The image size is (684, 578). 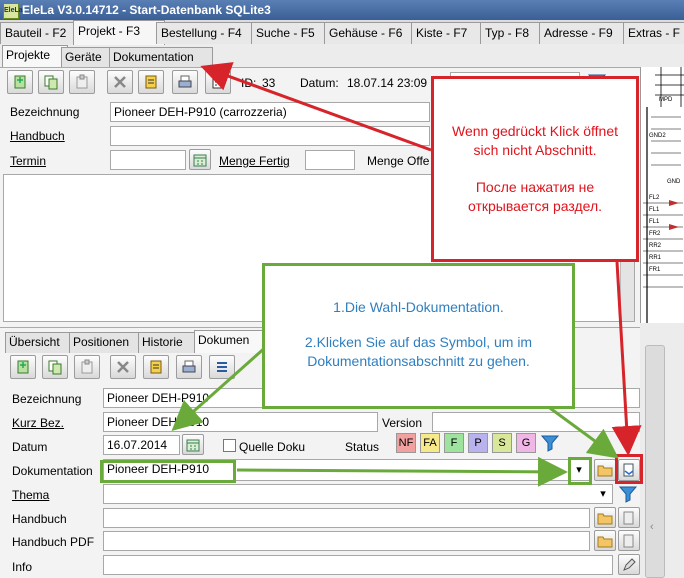 What do you see at coordinates (402, 471) in the screenshot?
I see `green-arrow-to-dropdown` at bounding box center [402, 471].